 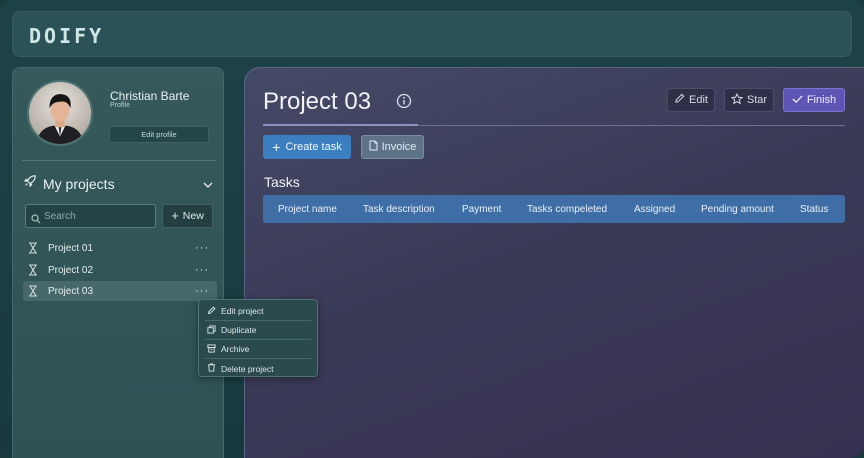 What do you see at coordinates (208, 186) in the screenshot?
I see `chevron-down-icon` at bounding box center [208, 186].